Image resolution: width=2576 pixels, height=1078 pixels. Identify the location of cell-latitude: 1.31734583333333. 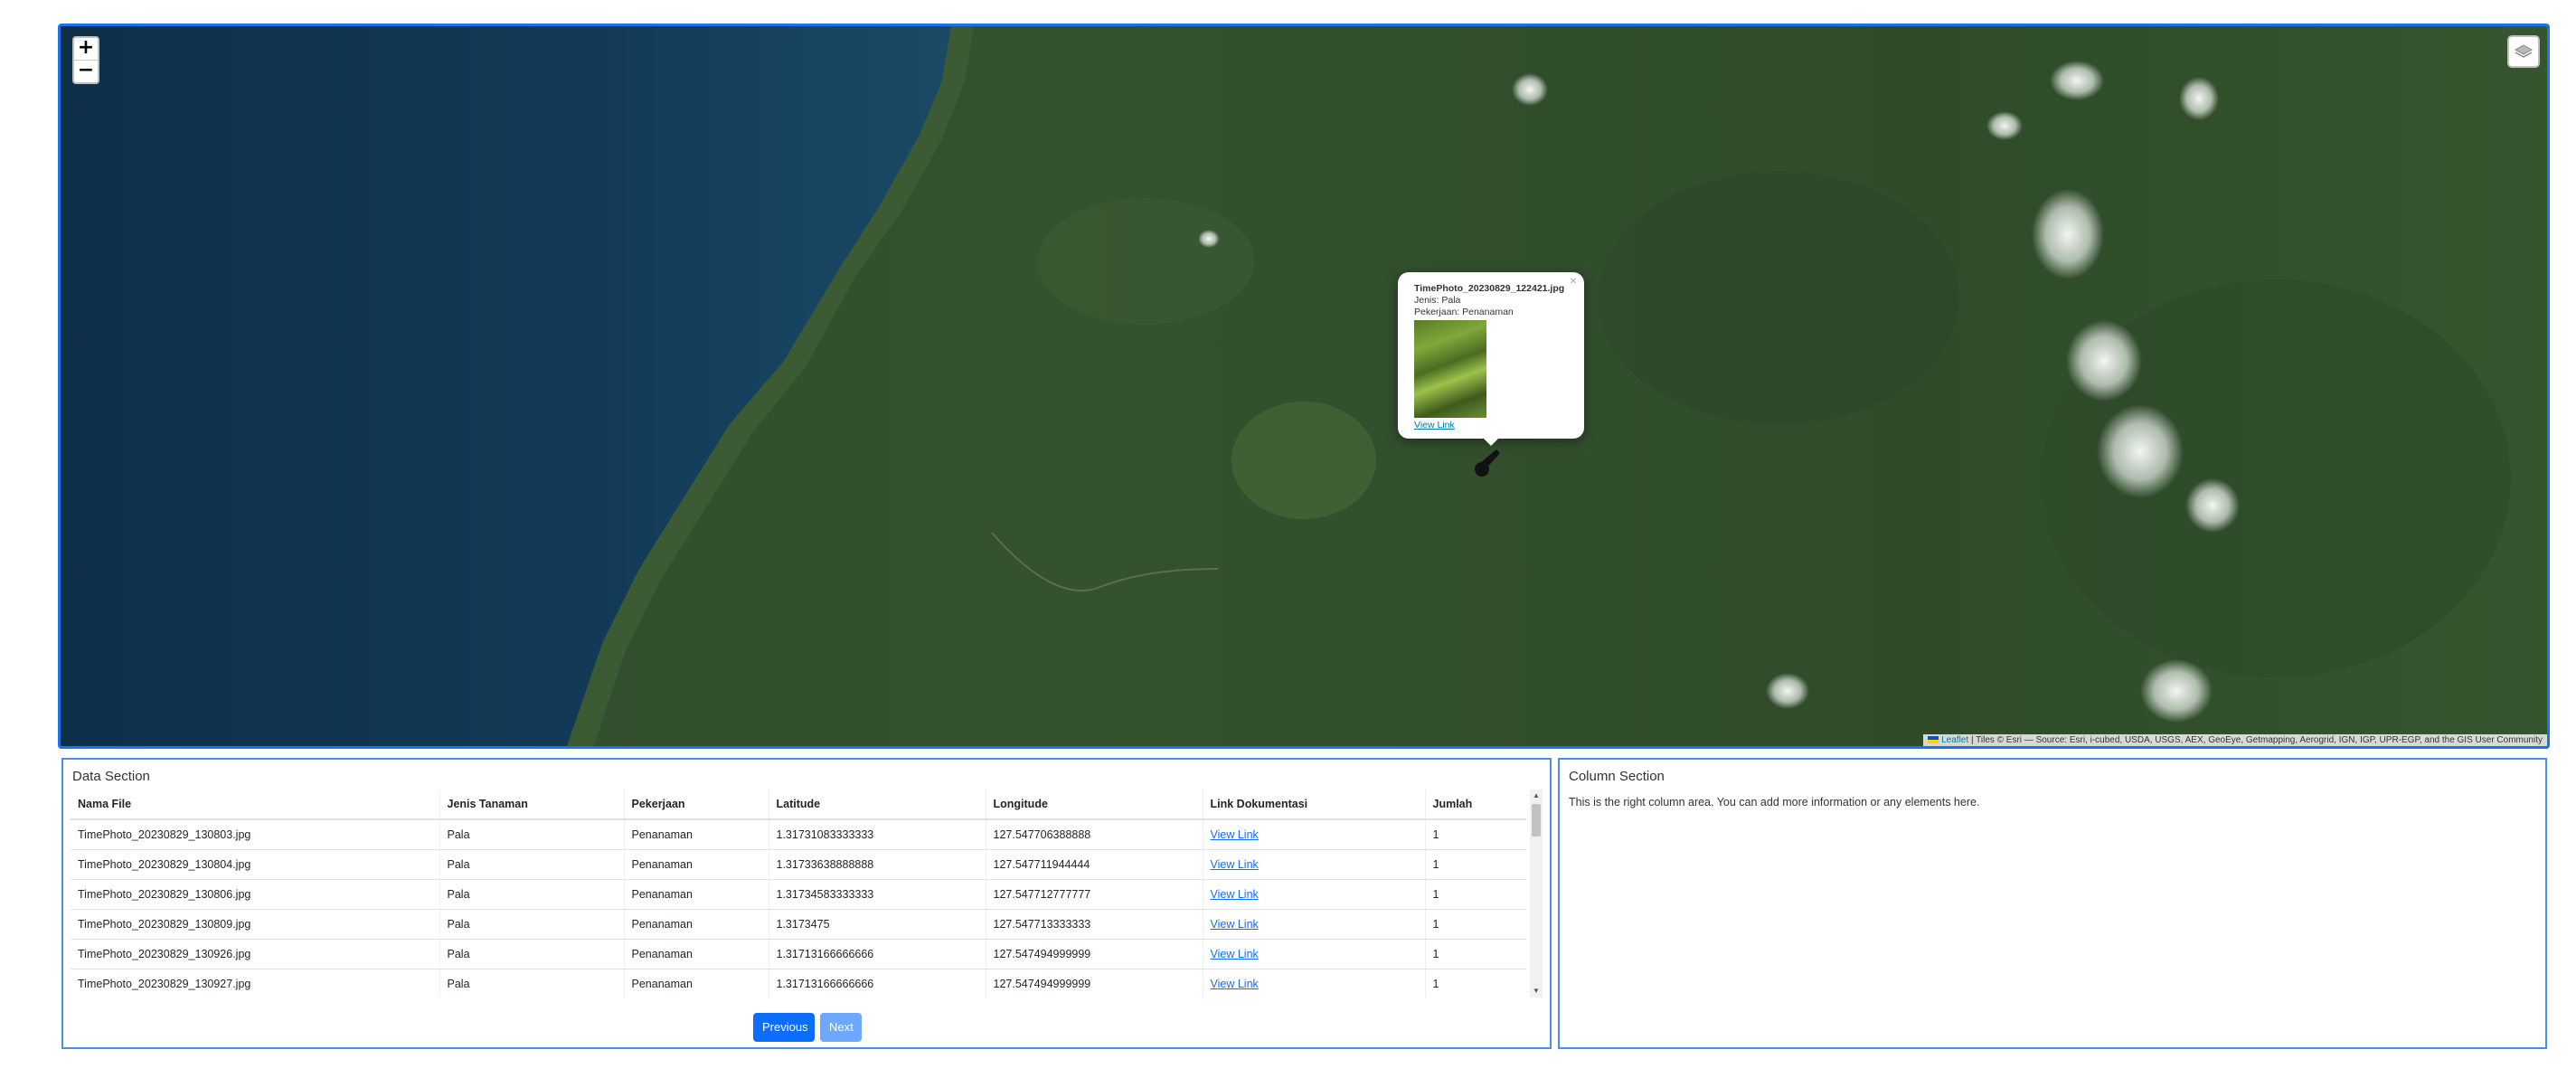
(877, 894).